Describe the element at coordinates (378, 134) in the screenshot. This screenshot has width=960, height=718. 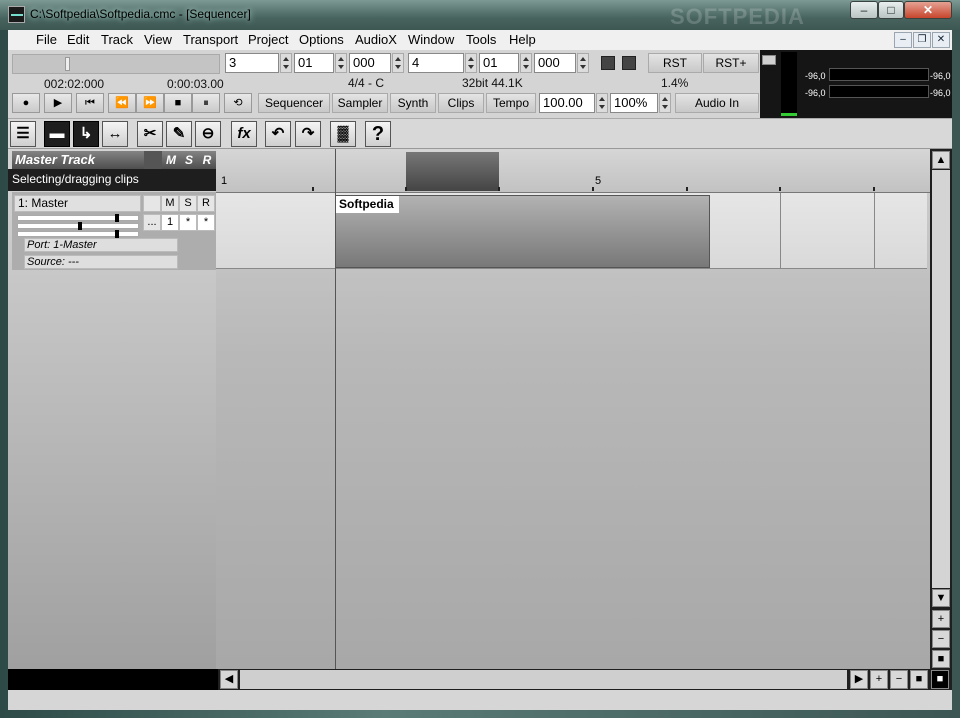
I see `help-icon: ?` at that location.